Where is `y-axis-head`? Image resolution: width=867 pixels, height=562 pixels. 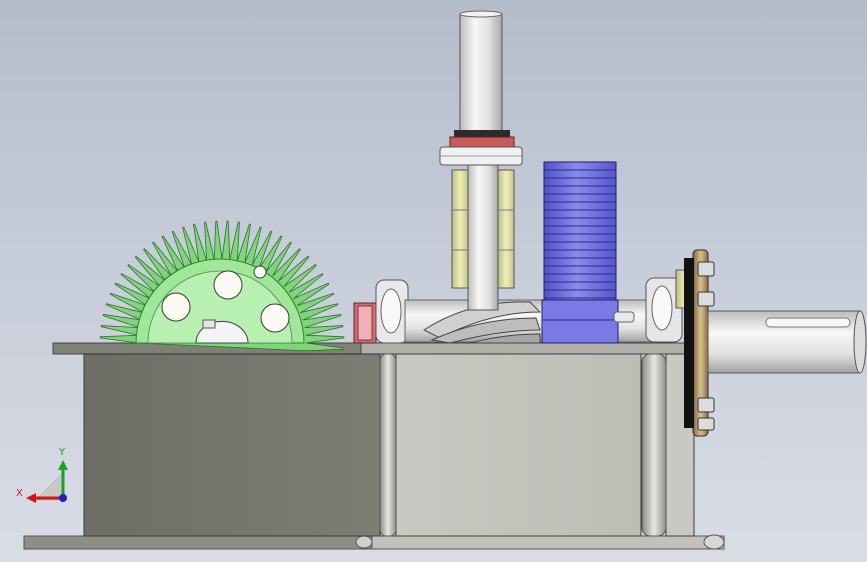
y-axis-head is located at coordinates (63, 465).